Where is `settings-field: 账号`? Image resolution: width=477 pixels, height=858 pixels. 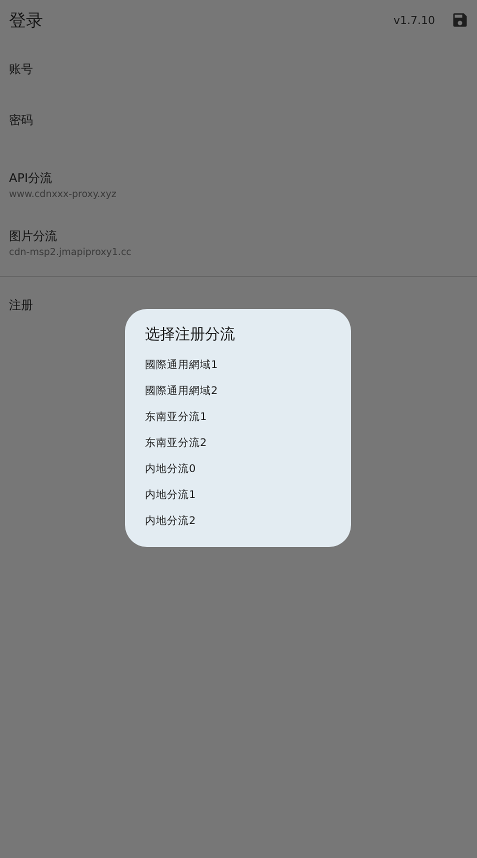
settings-field: 账号 is located at coordinates (238, 69).